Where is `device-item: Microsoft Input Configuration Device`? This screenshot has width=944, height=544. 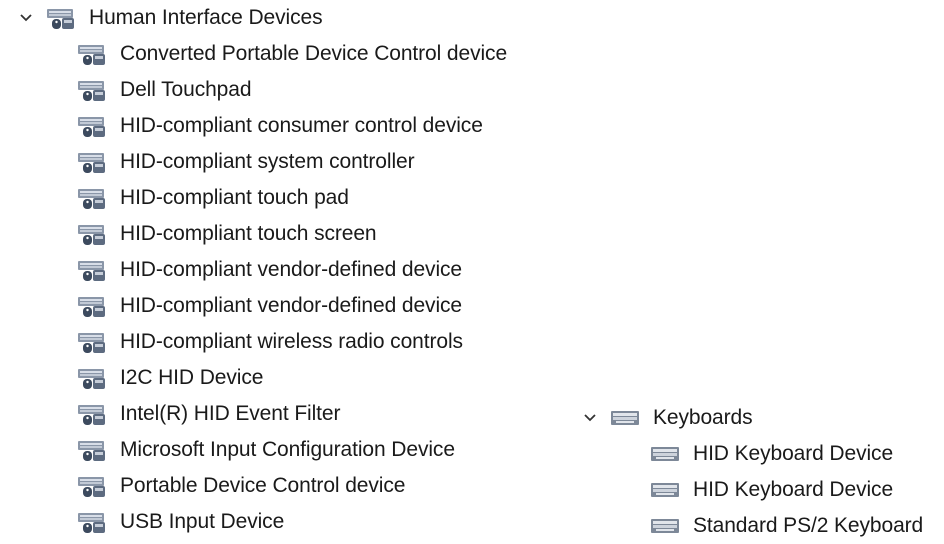 device-item: Microsoft Input Configuration Device is located at coordinates (266, 450).